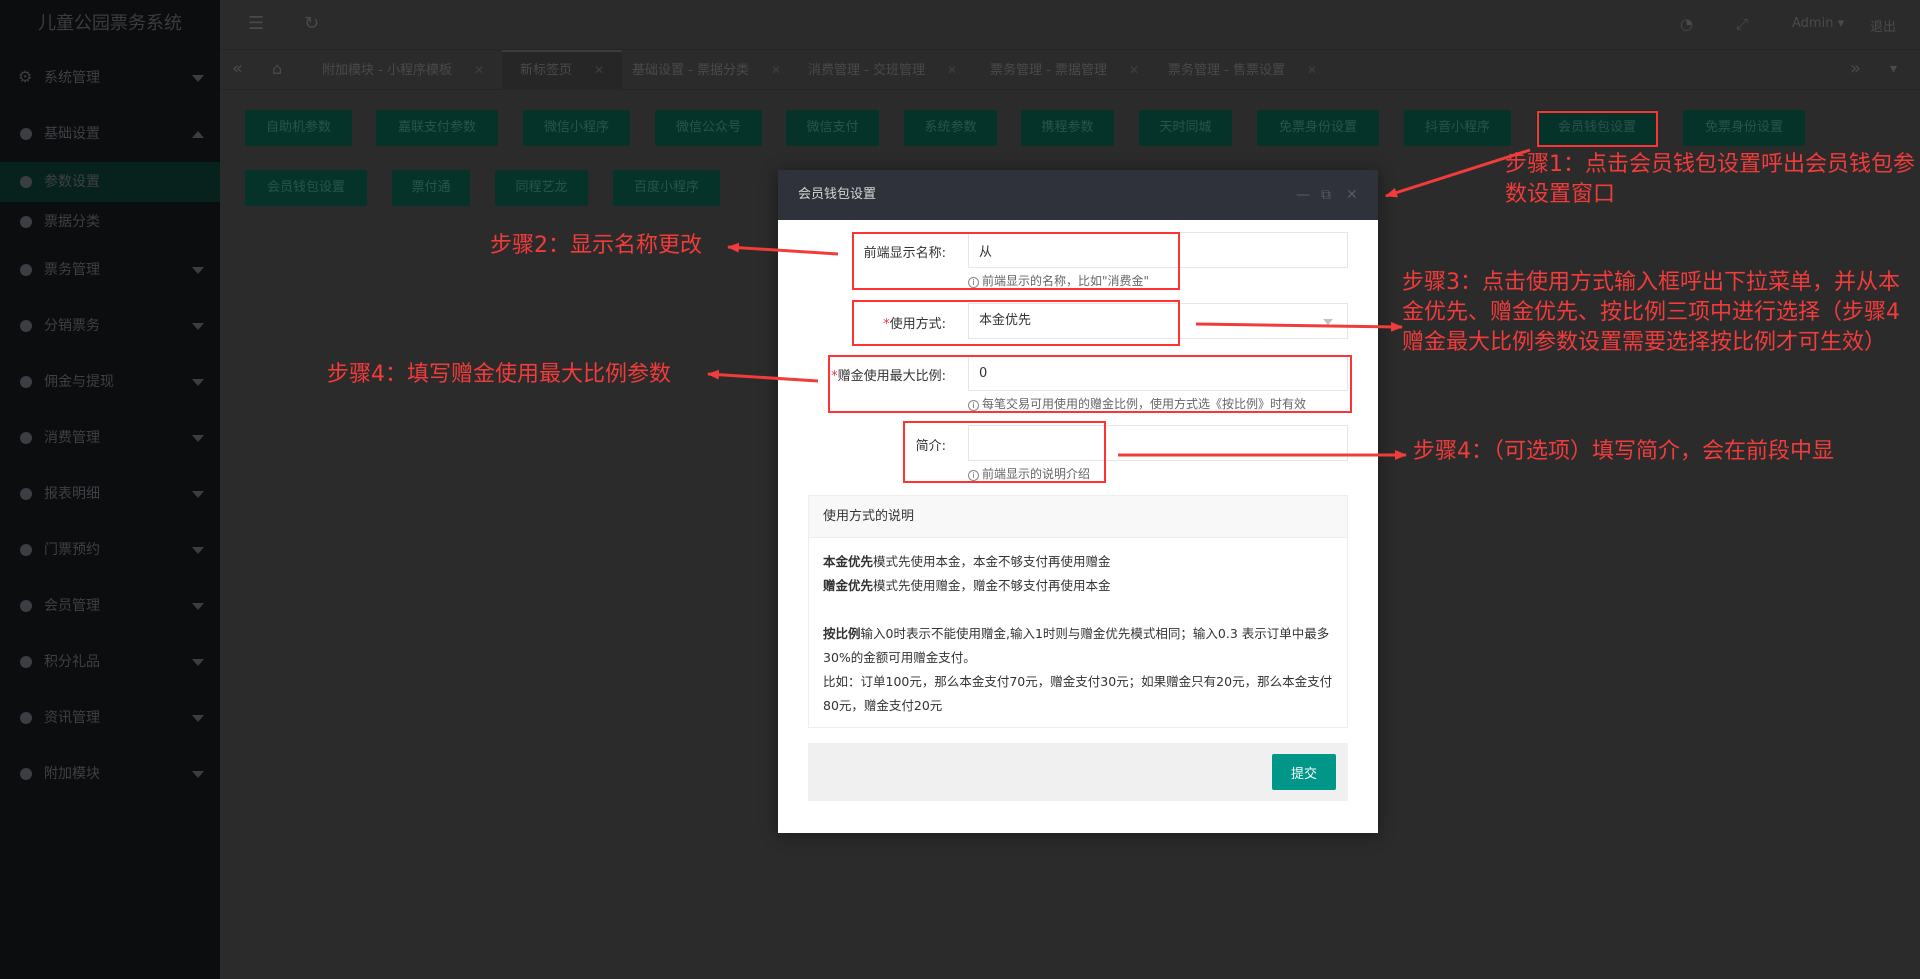 The width and height of the screenshot is (1920, 979). What do you see at coordinates (1119, 304) in the screenshot?
I see `annotation-arrows` at bounding box center [1119, 304].